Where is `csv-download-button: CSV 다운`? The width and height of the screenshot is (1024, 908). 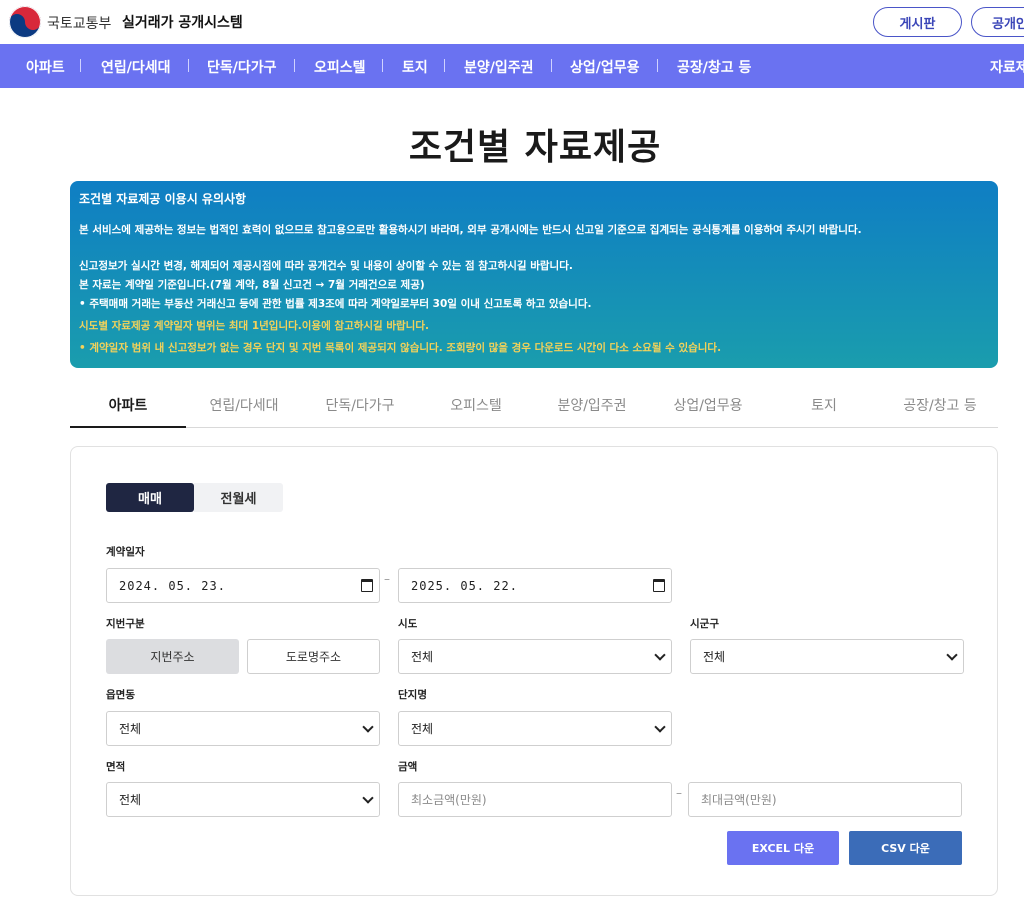
csv-download-button: CSV 다운 is located at coordinates (905, 848).